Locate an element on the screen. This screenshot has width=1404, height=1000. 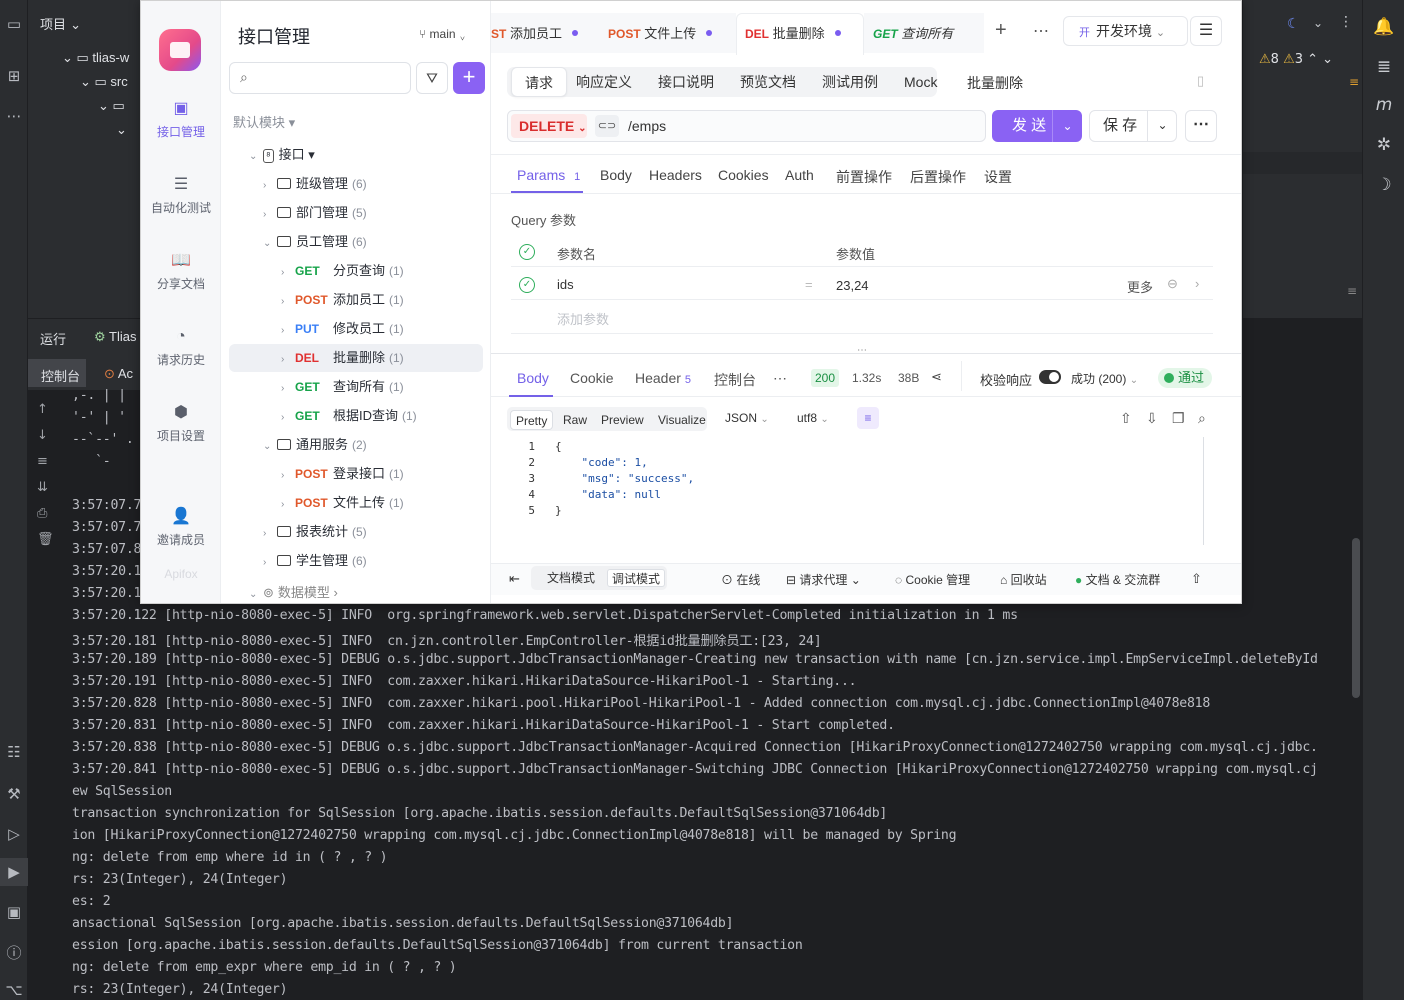
resp-tab-cookie: Cookie is located at coordinates (592, 378).